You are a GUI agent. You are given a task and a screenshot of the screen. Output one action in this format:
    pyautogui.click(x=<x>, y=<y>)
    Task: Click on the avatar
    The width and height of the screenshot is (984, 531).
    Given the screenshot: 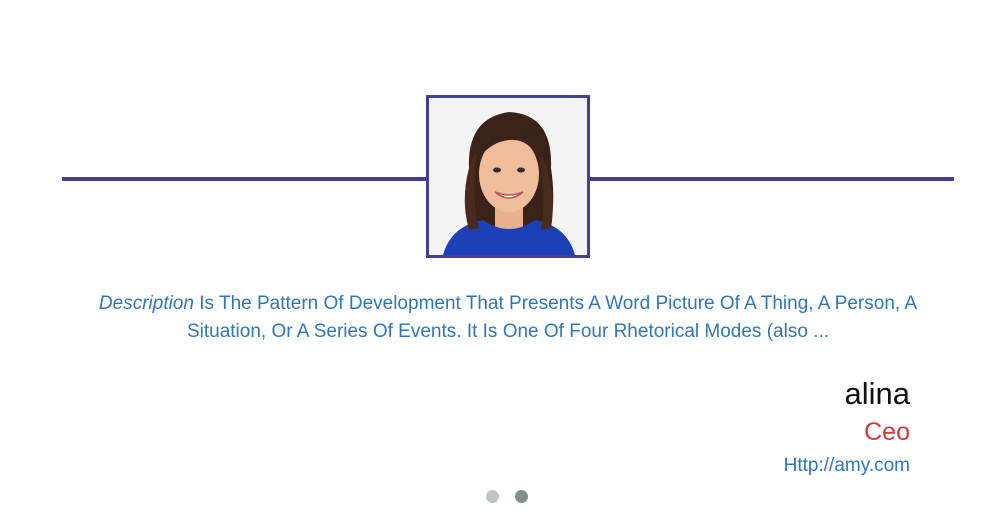 What is the action you would take?
    pyautogui.click(x=508, y=176)
    